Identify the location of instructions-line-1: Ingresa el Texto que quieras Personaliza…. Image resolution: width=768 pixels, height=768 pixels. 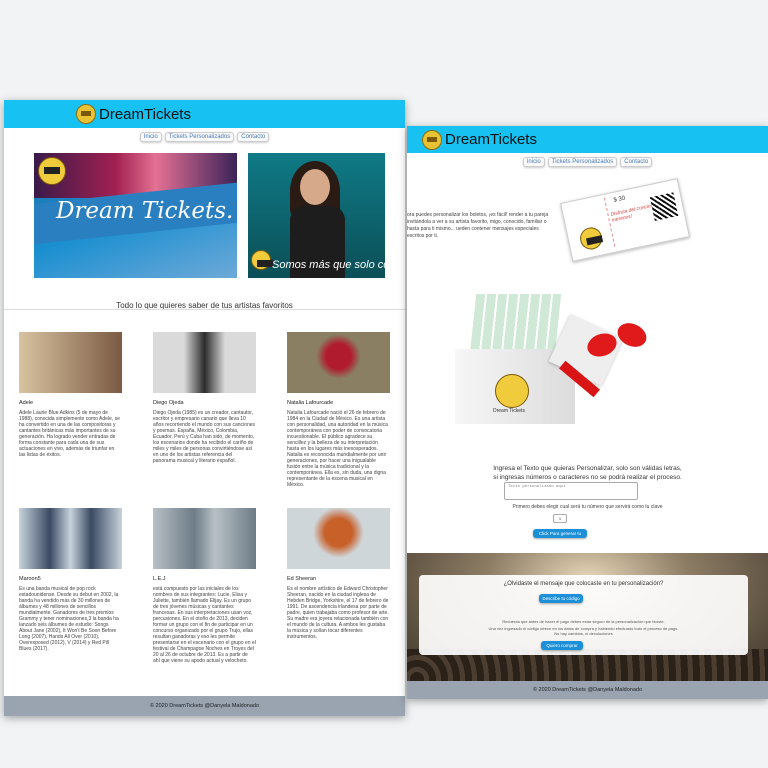
(587, 468).